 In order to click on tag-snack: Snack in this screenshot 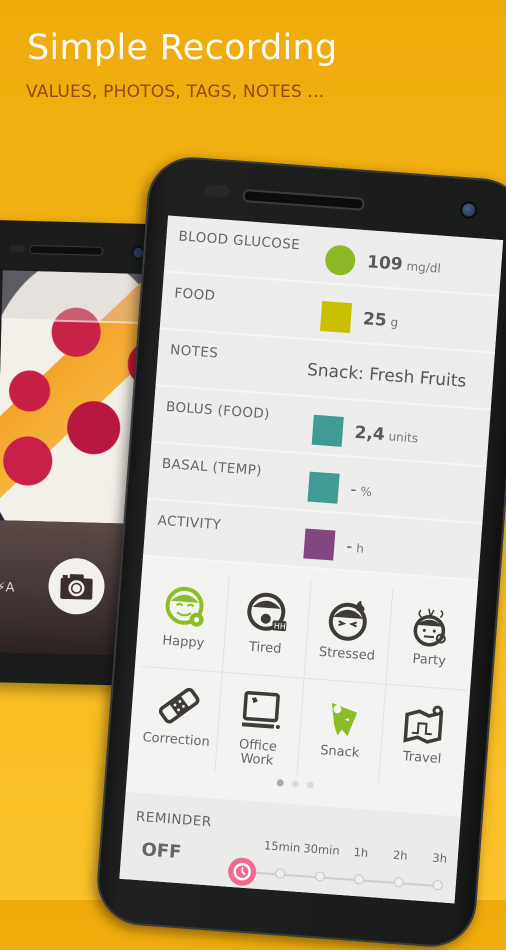, I will do `click(342, 730)`.